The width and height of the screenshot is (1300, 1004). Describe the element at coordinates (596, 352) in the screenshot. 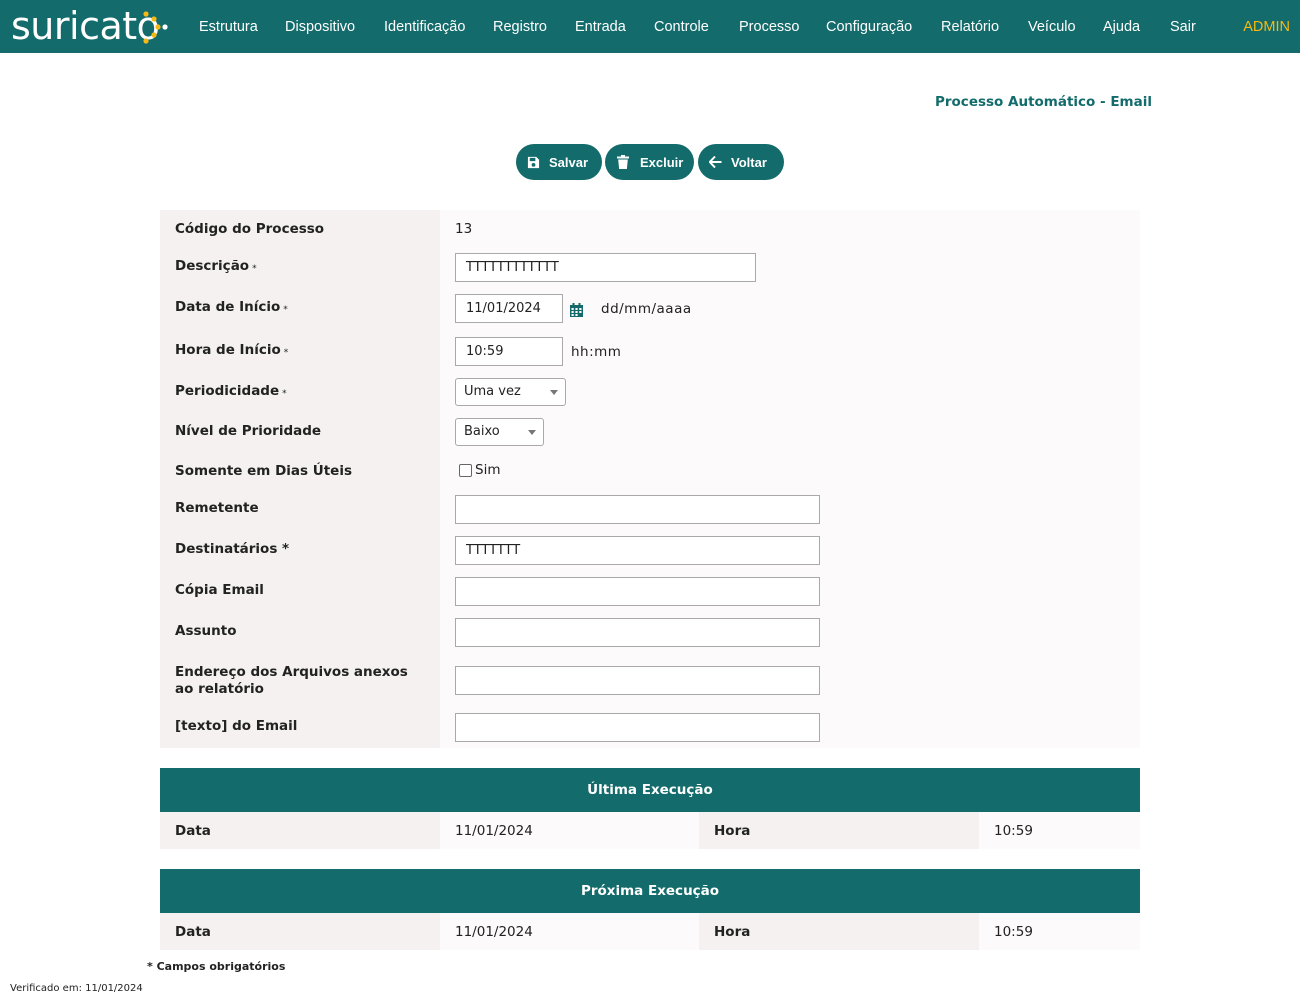

I see `hora-inicio-hint: hh:mm` at that location.